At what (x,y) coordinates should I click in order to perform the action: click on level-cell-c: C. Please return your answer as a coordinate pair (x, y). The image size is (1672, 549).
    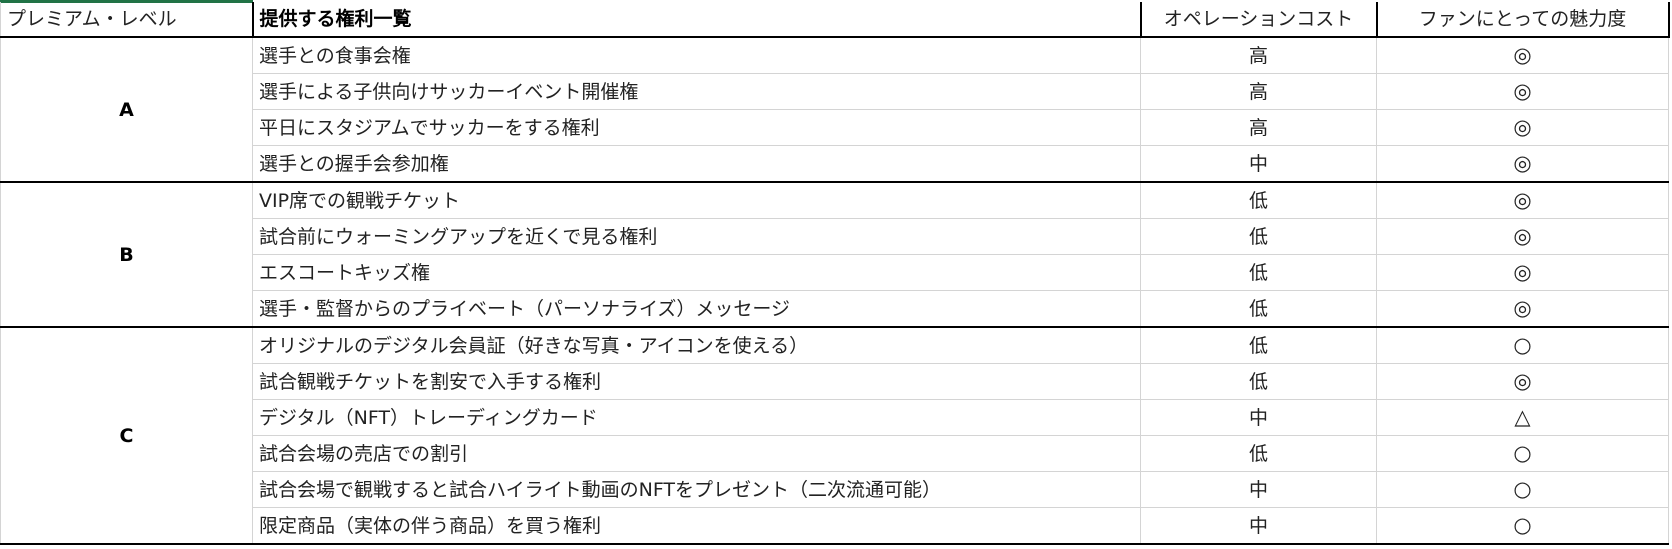
    Looking at the image, I should click on (126, 435).